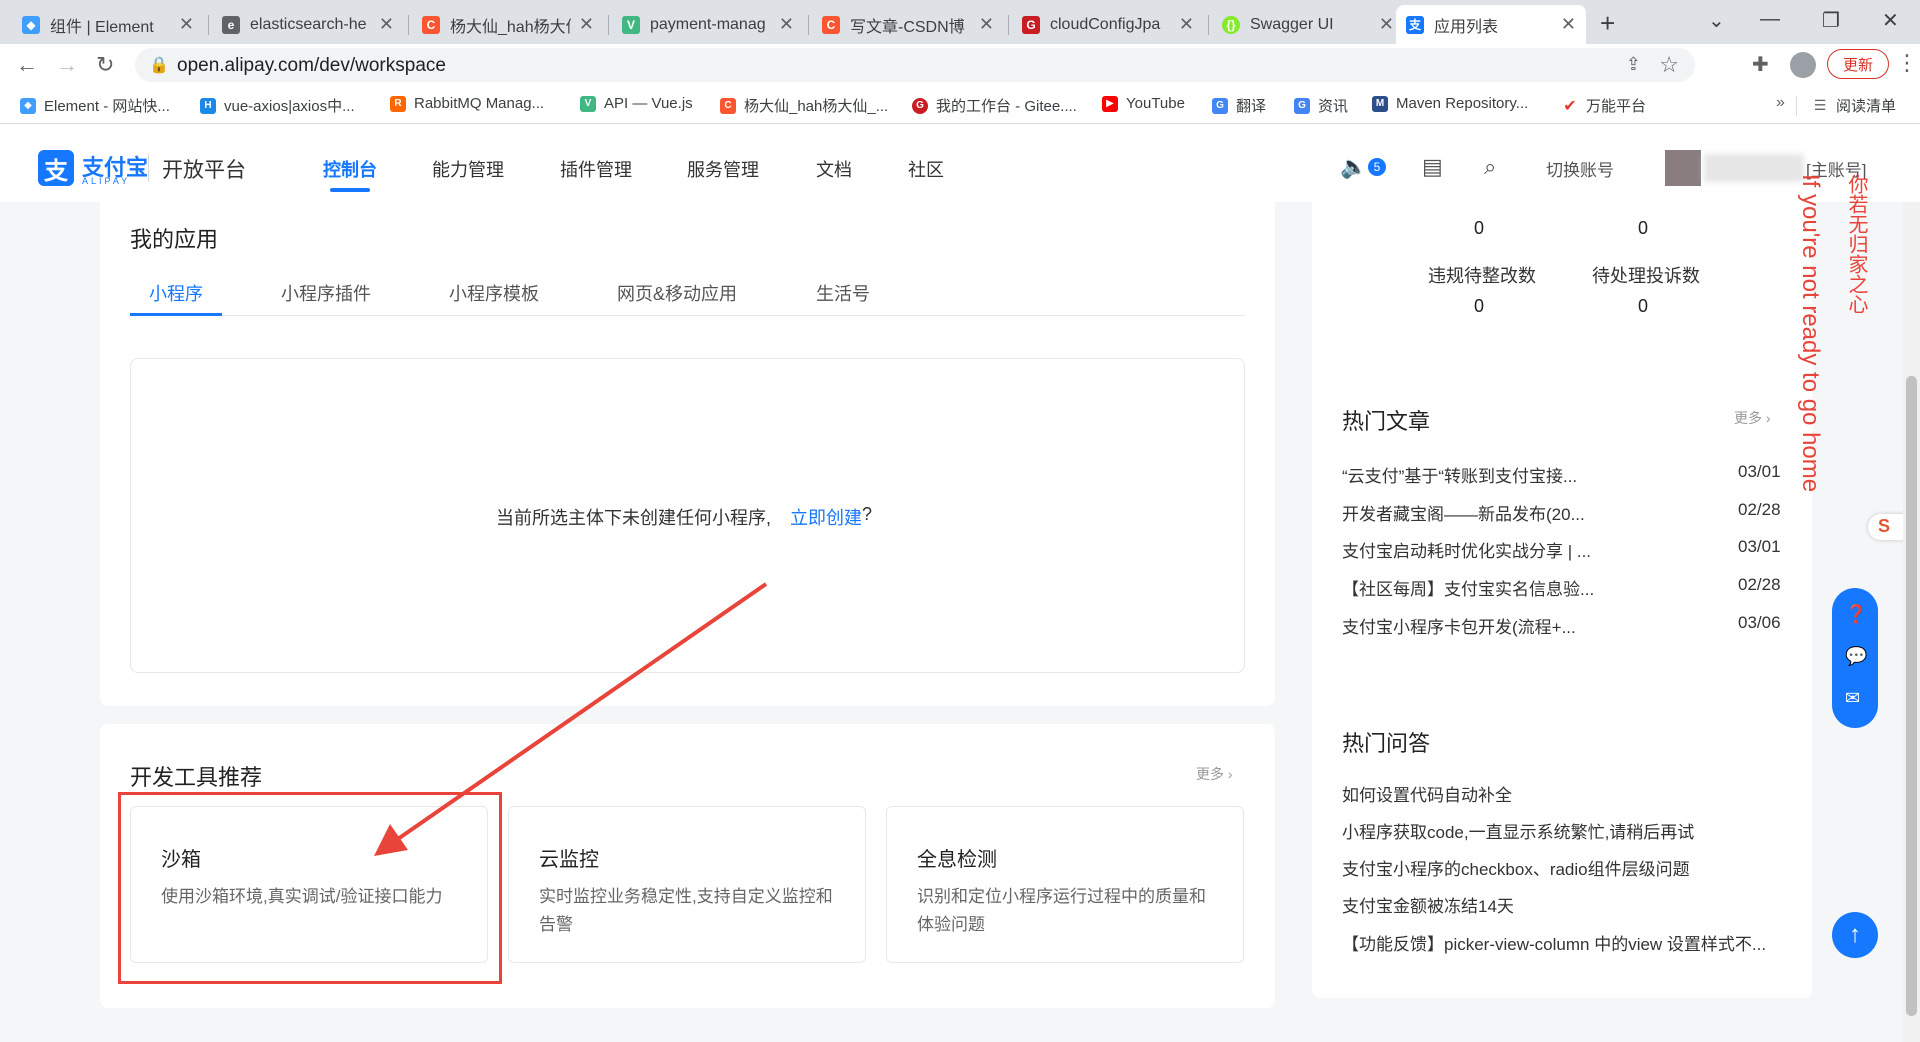  What do you see at coordinates (108, 24) in the screenshot?
I see `browser-tab: ◆ 组件 | Element ✕` at bounding box center [108, 24].